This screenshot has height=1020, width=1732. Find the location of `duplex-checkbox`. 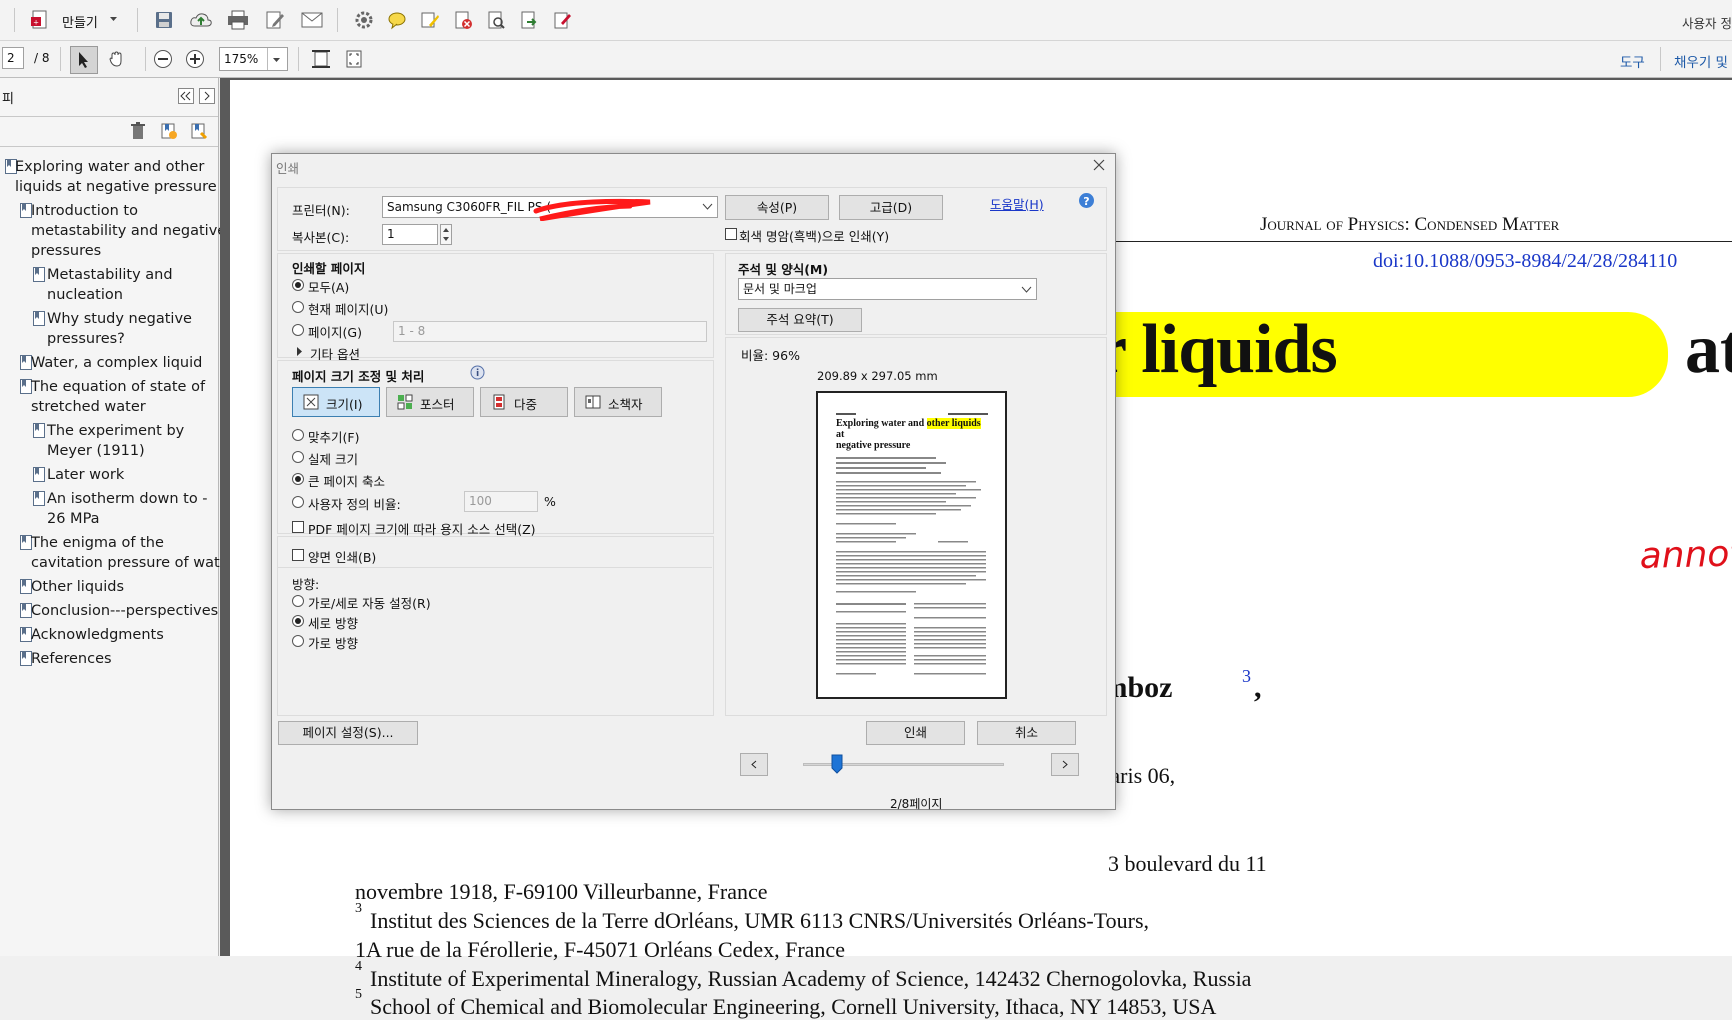

duplex-checkbox is located at coordinates (298, 555).